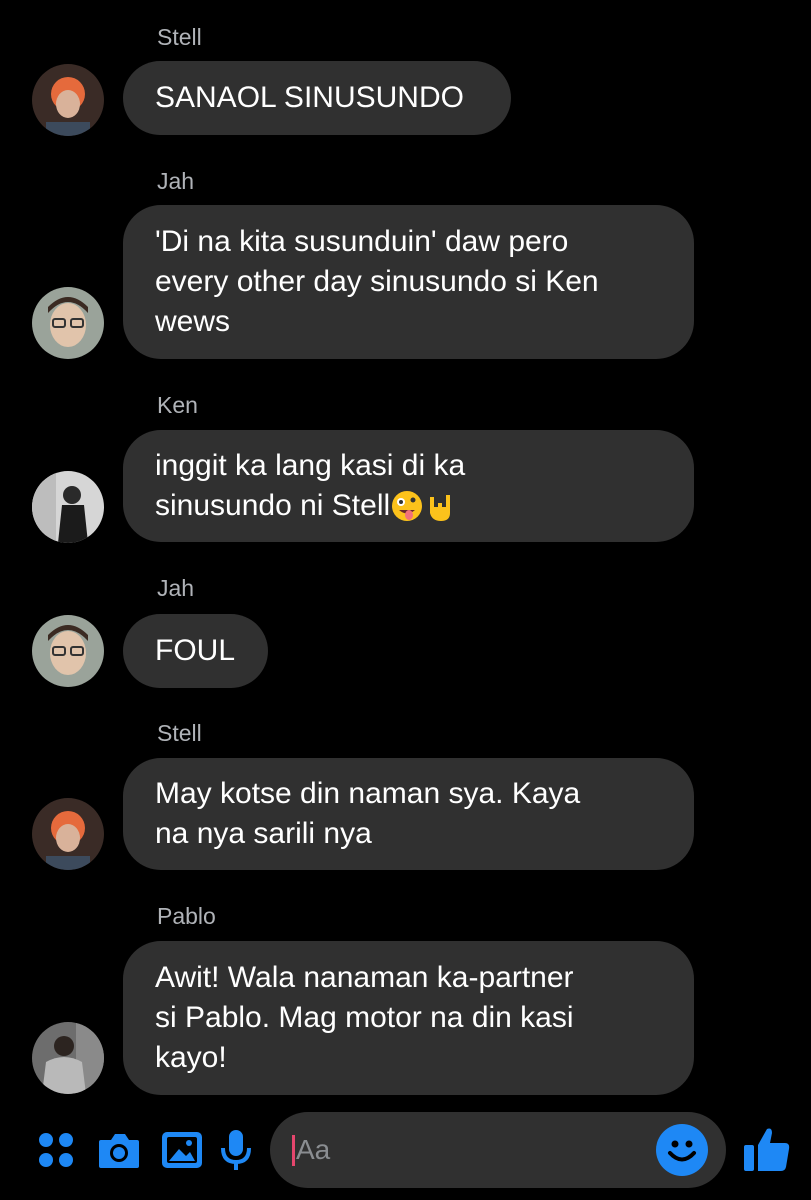 This screenshot has width=811, height=1200. Describe the element at coordinates (682, 1150) in the screenshot. I see `emoji-icon` at that location.